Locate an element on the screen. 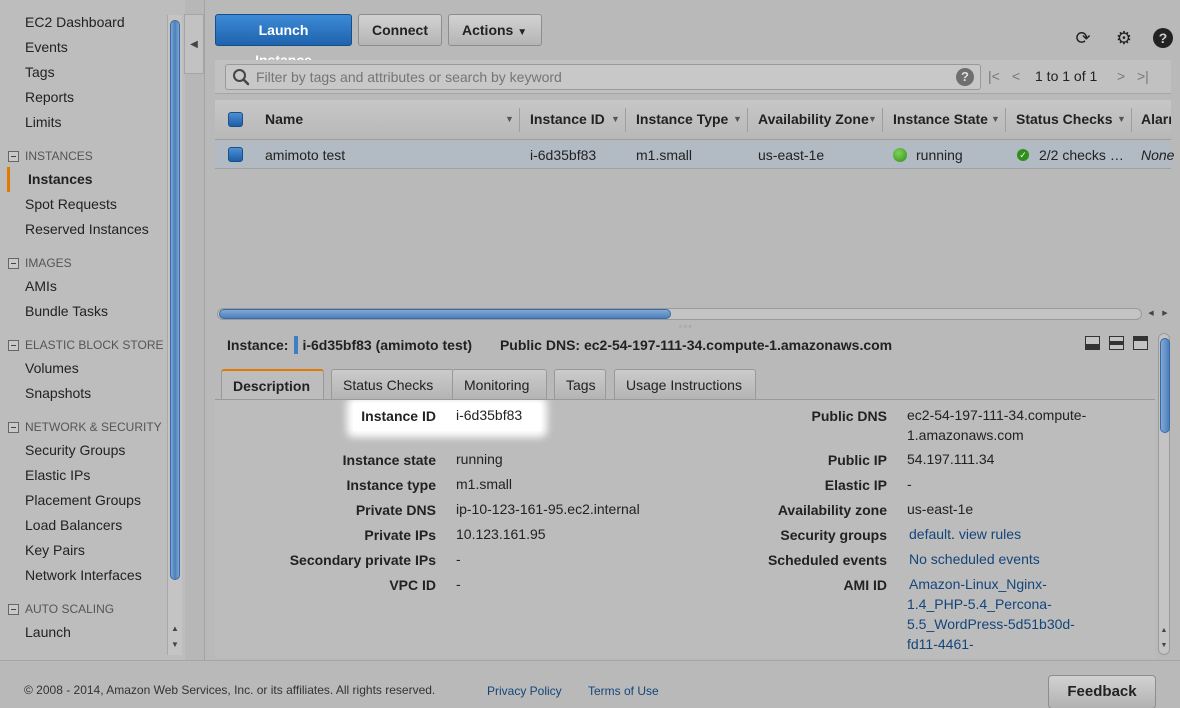 The width and height of the screenshot is (1180, 708). column-status-checks: Status Checks is located at coordinates (1064, 120).